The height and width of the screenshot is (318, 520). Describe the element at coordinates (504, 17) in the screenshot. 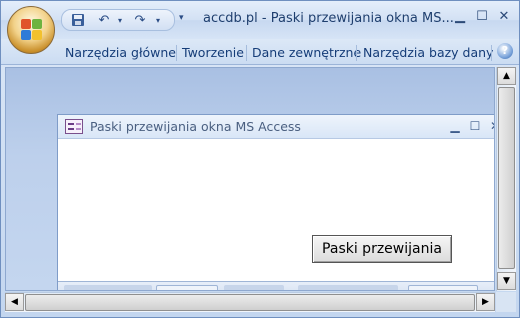

I see `close-icon: ✕` at that location.